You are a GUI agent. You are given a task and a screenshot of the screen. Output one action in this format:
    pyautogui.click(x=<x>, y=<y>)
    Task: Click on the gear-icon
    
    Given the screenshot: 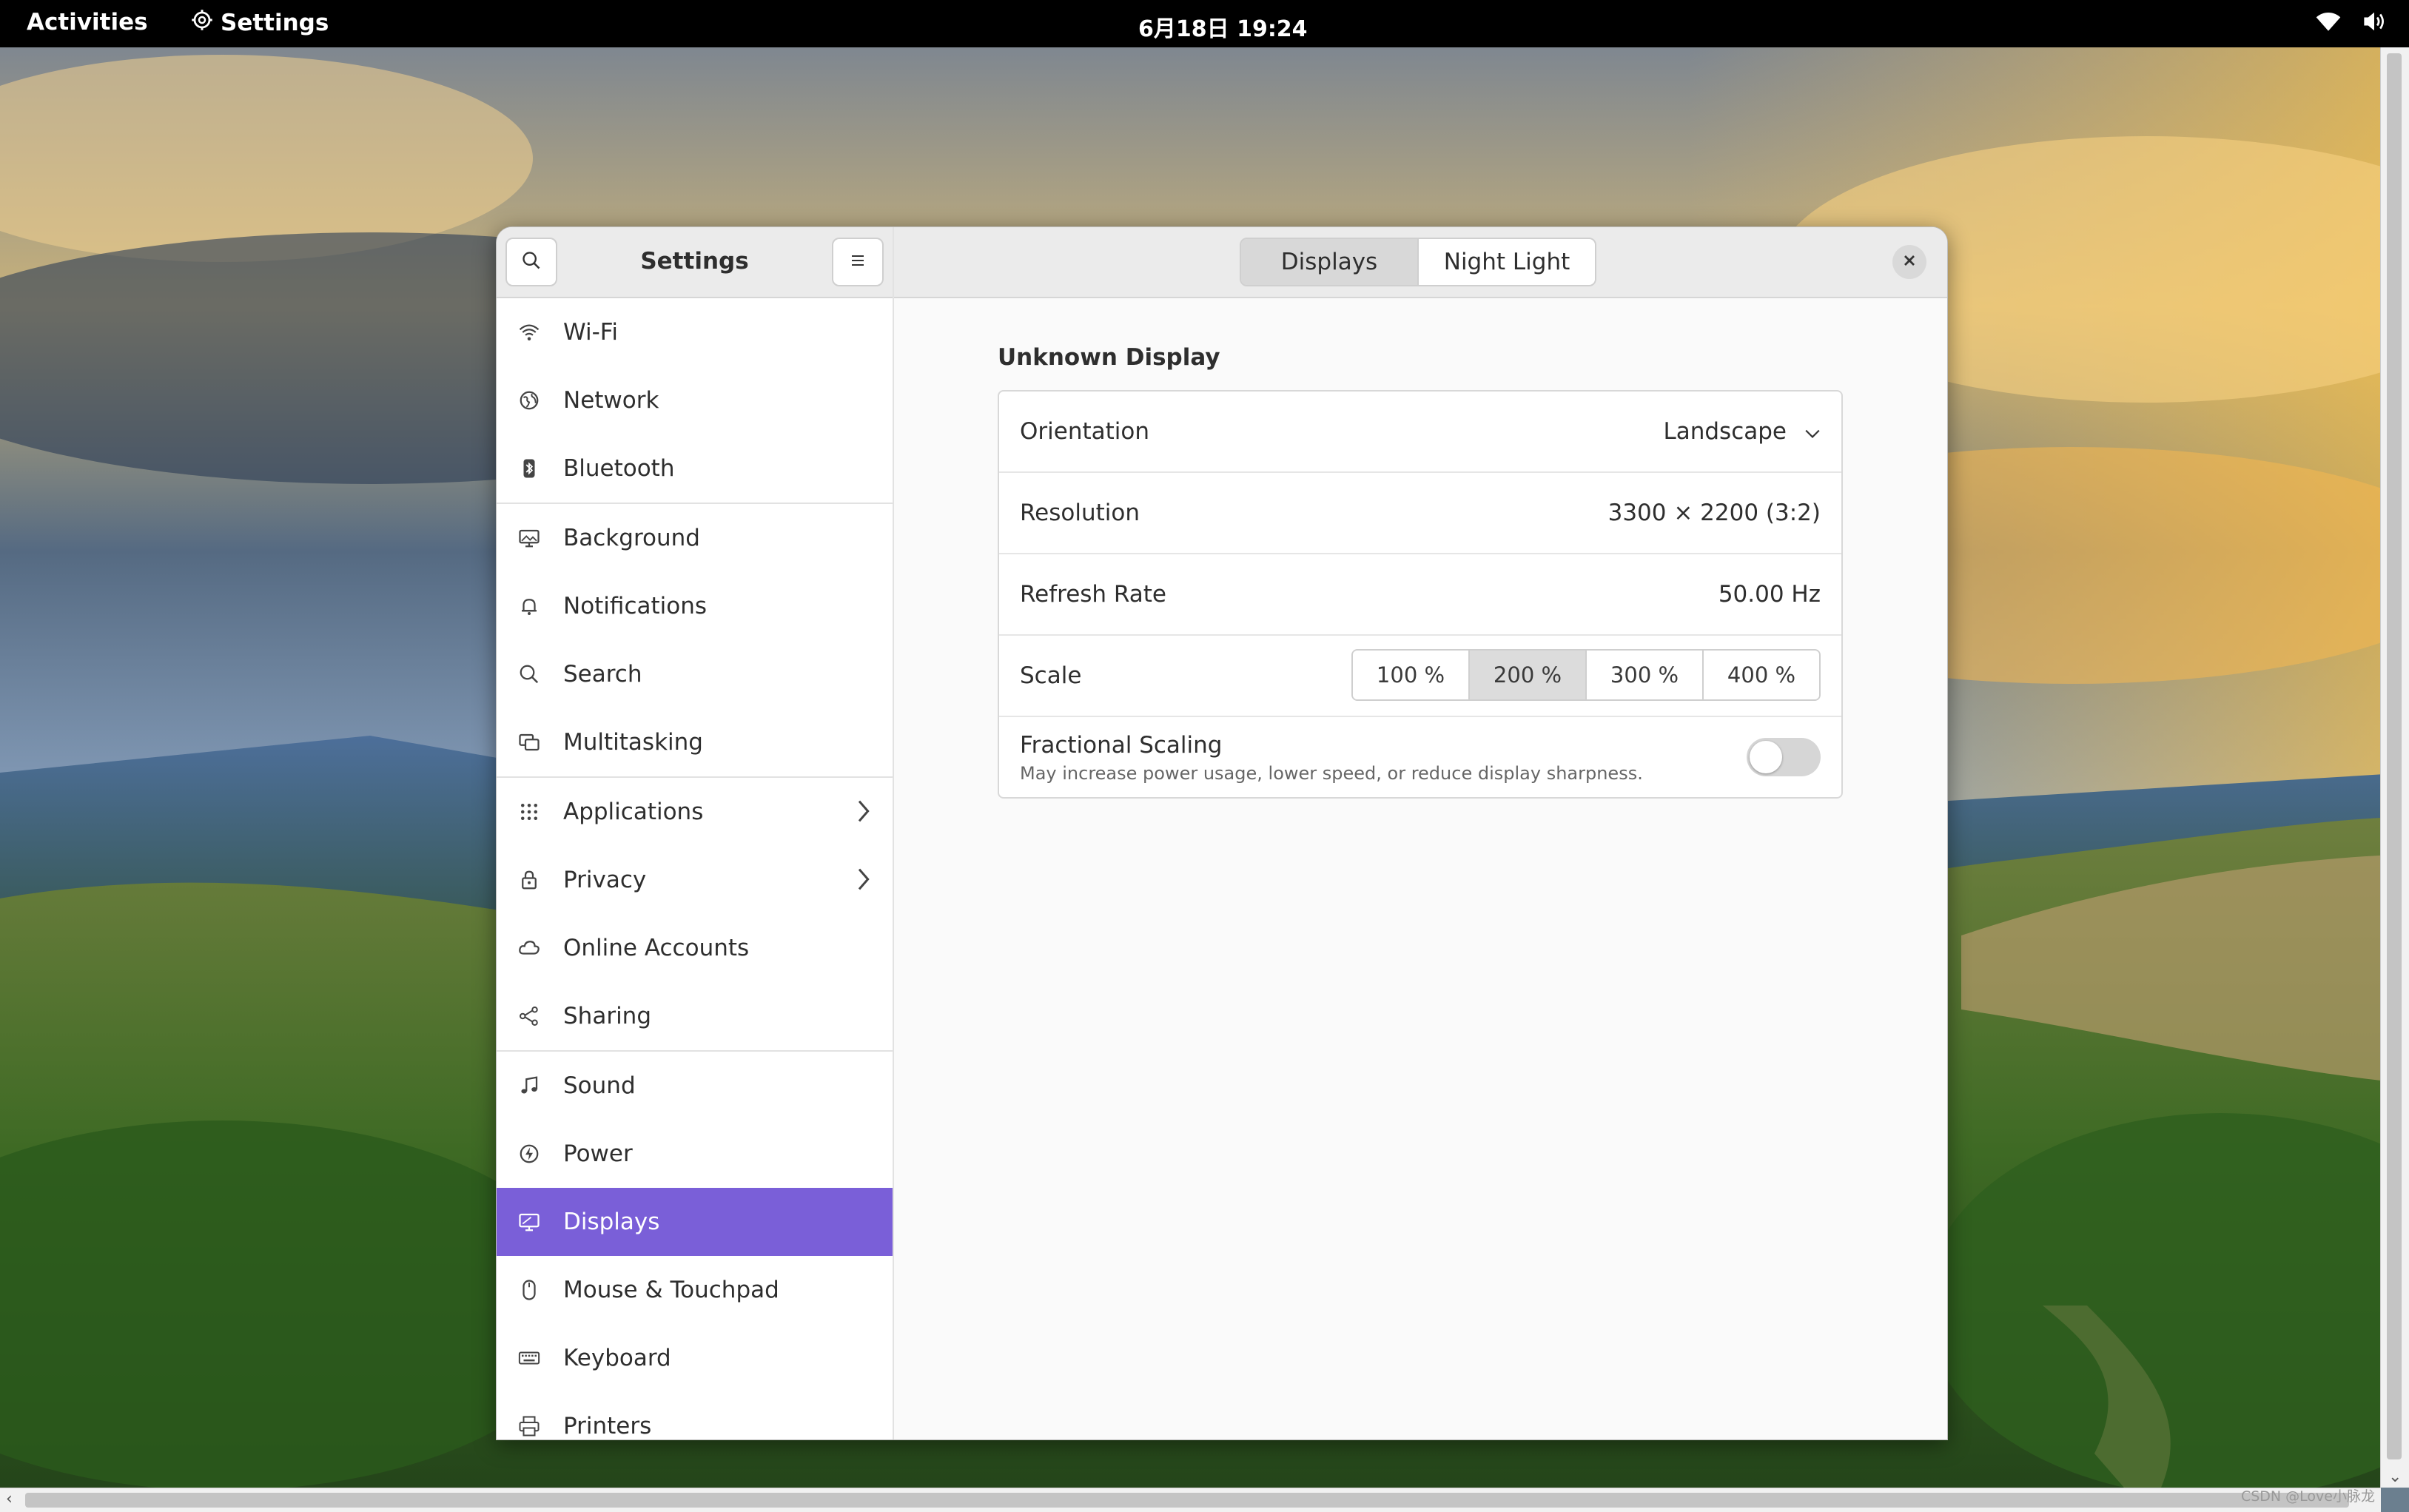 What is the action you would take?
    pyautogui.click(x=202, y=23)
    